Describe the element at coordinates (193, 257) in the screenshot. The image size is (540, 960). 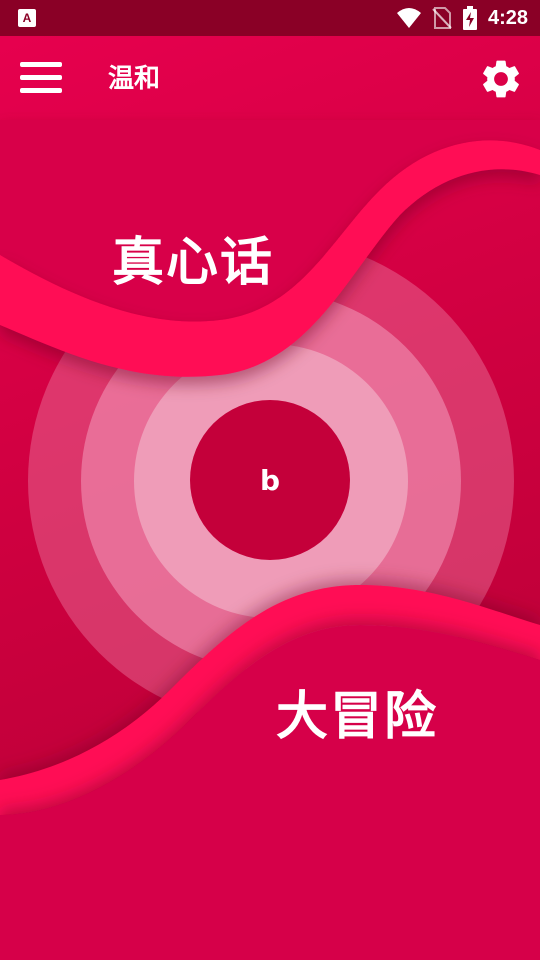
I see `truth-option: 真心话` at that location.